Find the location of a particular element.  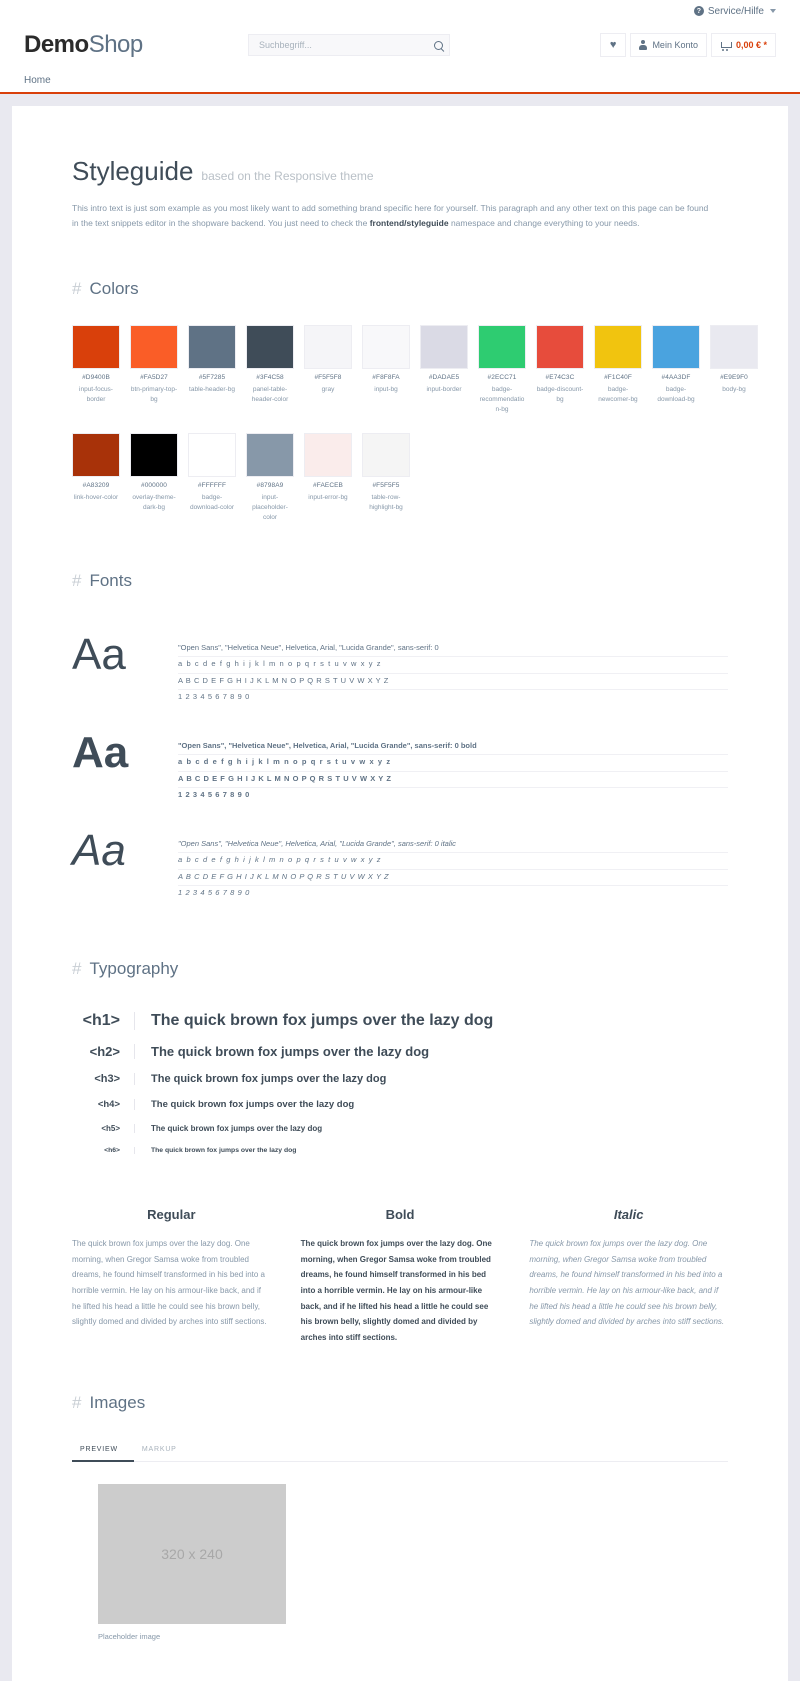

color-swatch-cell: #F8F8FA input-bg is located at coordinates (386, 369).